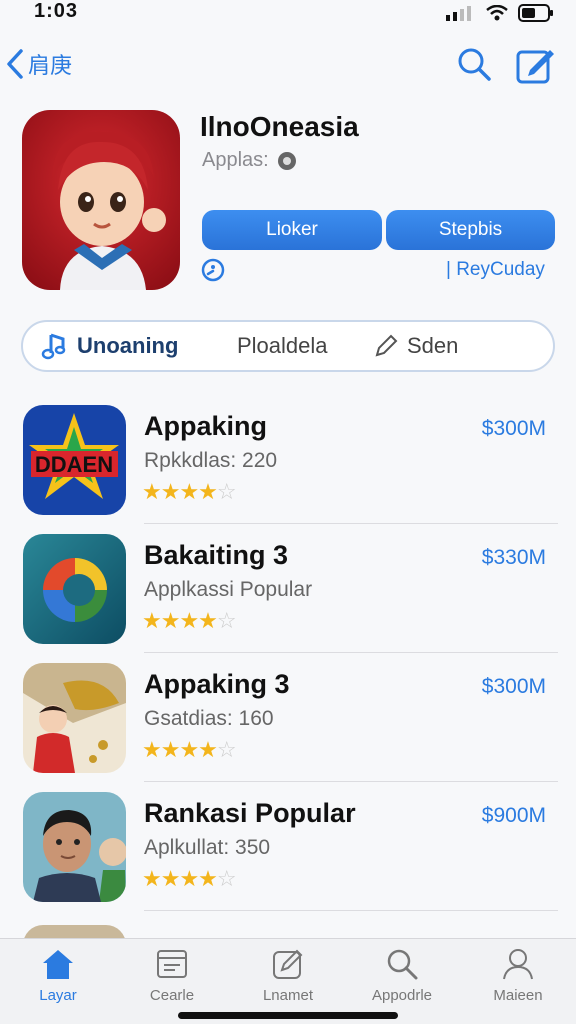 Image resolution: width=576 pixels, height=1024 pixels. What do you see at coordinates (288, 926) in the screenshot?
I see `list-item-partial` at bounding box center [288, 926].